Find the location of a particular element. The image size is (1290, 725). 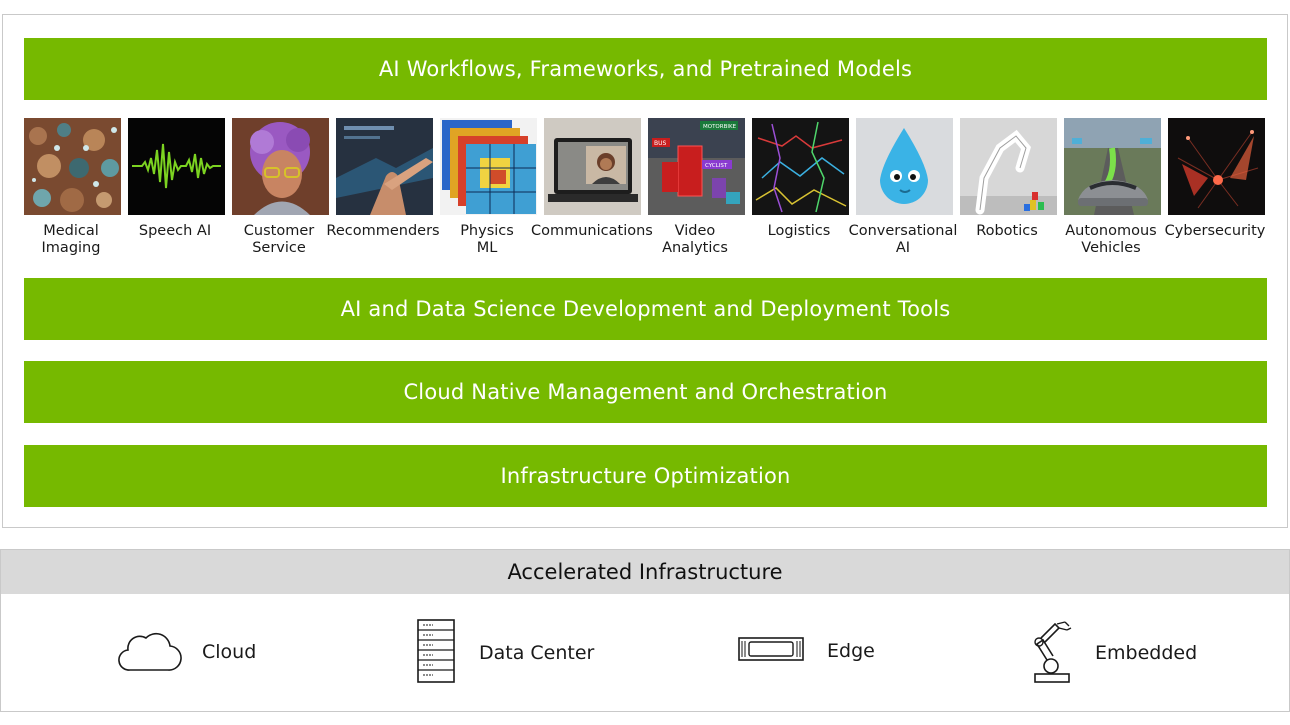

caption-customer-service: Customer Service is located at coordinates (279, 239).